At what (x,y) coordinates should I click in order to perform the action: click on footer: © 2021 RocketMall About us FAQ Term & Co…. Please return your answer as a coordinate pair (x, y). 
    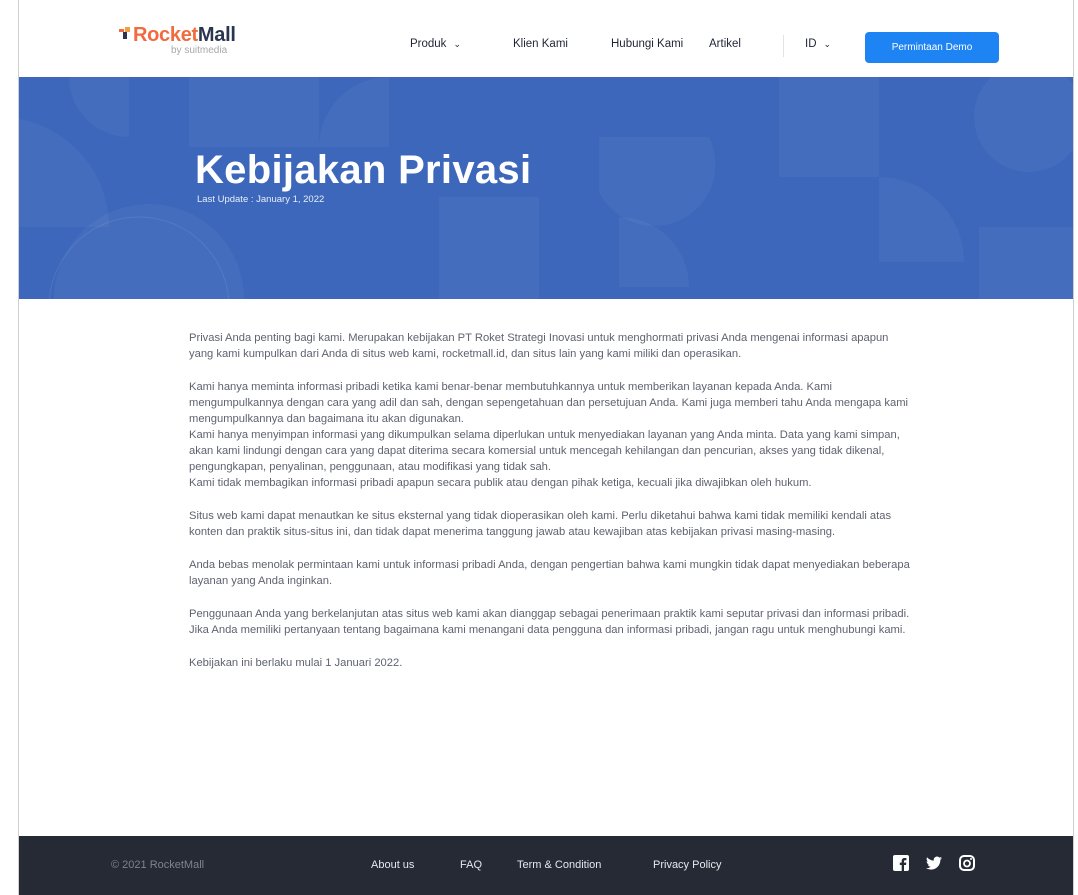
    Looking at the image, I should click on (546, 865).